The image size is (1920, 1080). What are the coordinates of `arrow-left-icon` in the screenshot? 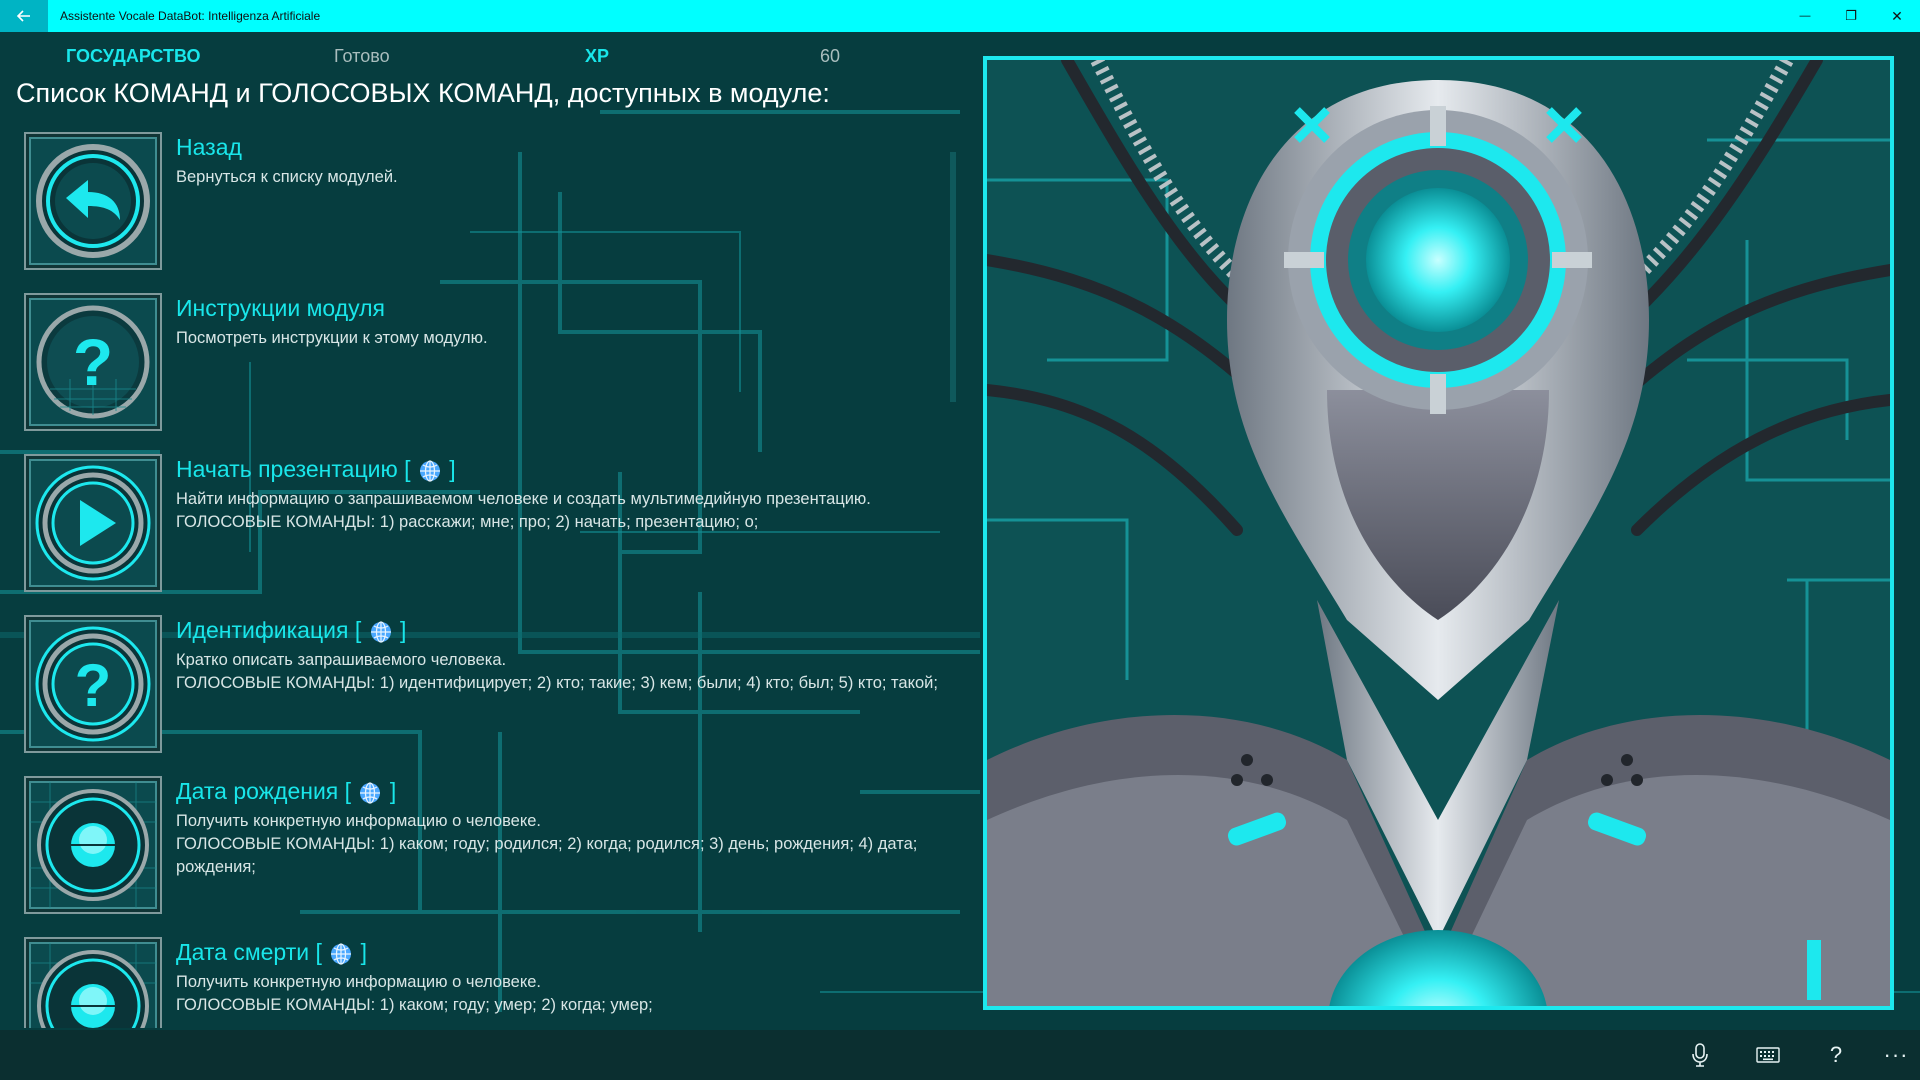 It's located at (23, 16).